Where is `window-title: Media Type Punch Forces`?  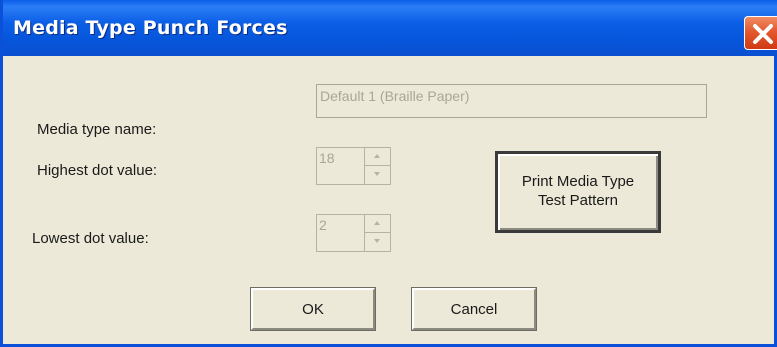
window-title: Media Type Punch Forces is located at coordinates (150, 28).